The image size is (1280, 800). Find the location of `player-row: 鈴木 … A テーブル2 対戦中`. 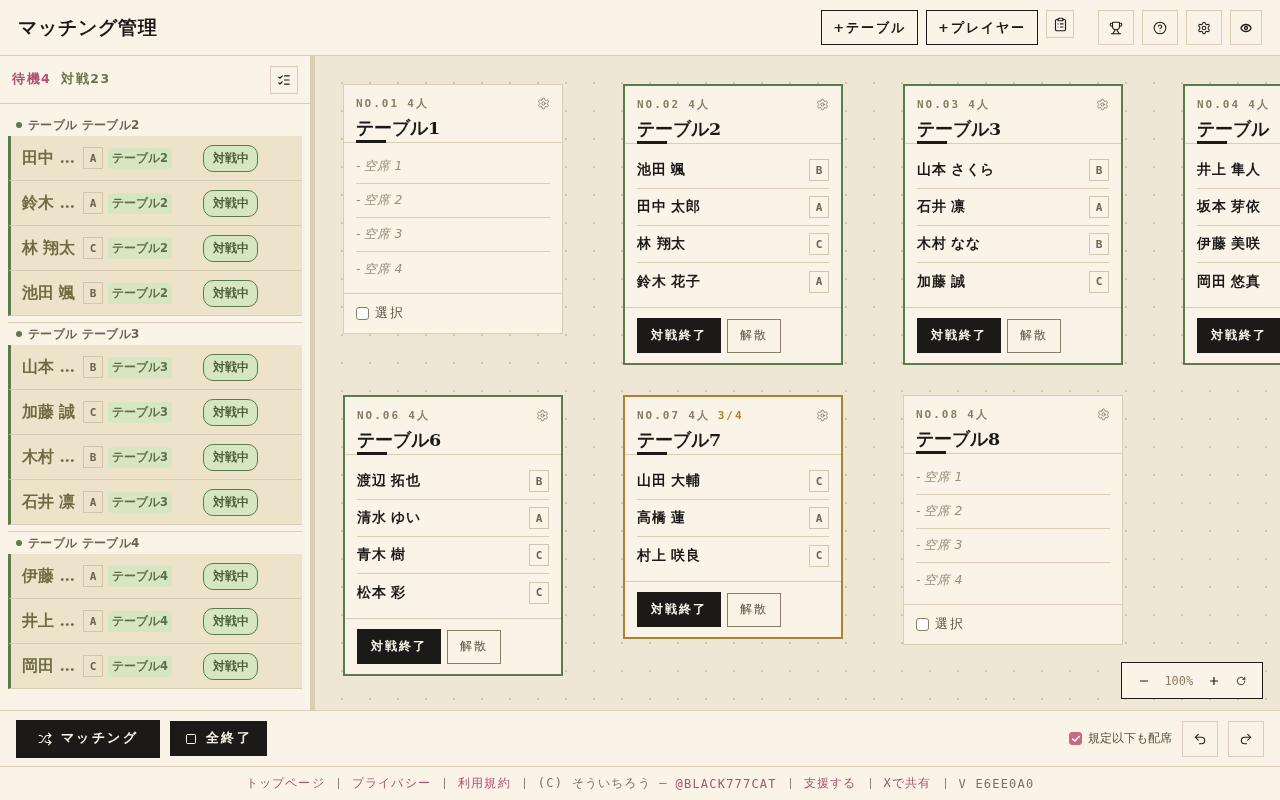

player-row: 鈴木 … A テーブル2 対戦中 is located at coordinates (155, 203).